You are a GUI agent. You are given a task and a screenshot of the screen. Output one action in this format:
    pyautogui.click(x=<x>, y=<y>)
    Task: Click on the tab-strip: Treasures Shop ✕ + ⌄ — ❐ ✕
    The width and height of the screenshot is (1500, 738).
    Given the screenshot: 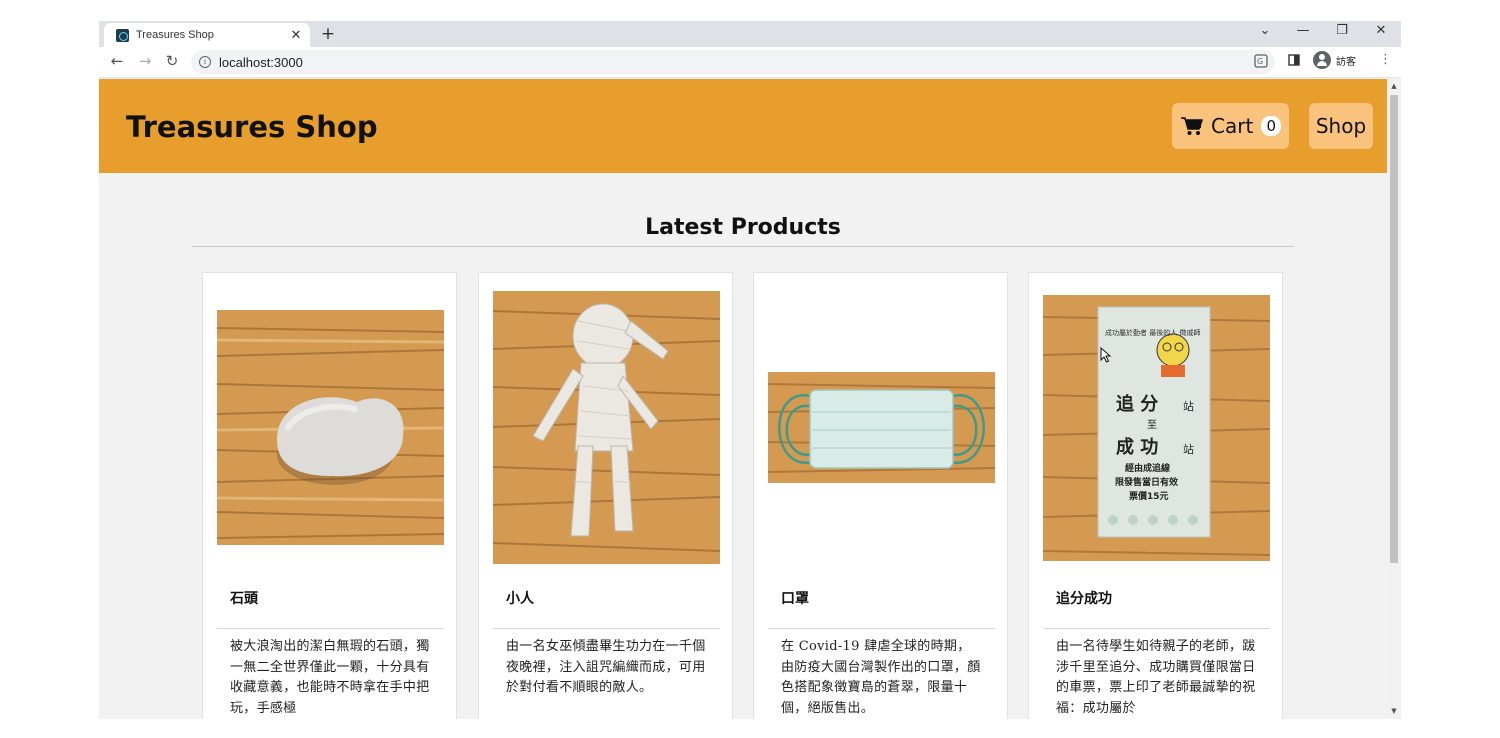 What is the action you would take?
    pyautogui.click(x=750, y=34)
    